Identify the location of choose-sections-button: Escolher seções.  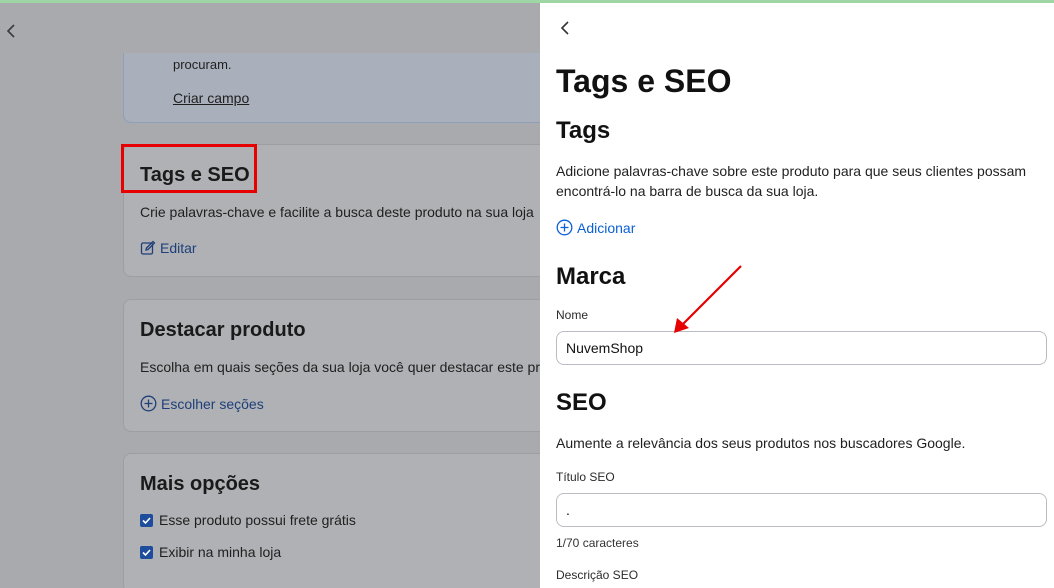
(202, 403).